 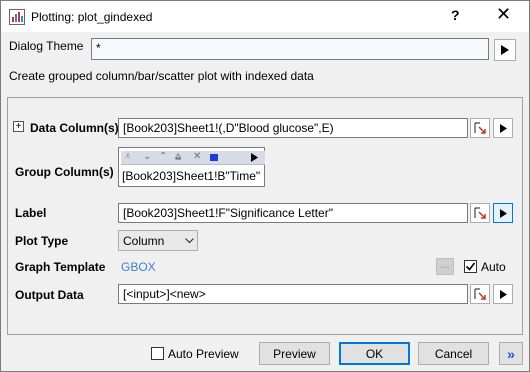 I want to click on window-title: Plotting: plot_gindexed, so click(x=92, y=17).